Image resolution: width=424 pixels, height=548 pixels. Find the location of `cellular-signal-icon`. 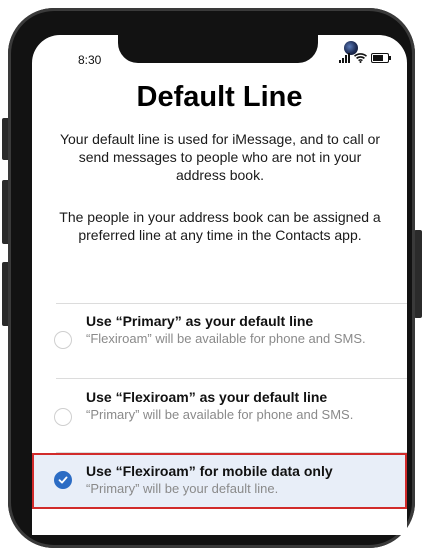

cellular-signal-icon is located at coordinates (344, 58).